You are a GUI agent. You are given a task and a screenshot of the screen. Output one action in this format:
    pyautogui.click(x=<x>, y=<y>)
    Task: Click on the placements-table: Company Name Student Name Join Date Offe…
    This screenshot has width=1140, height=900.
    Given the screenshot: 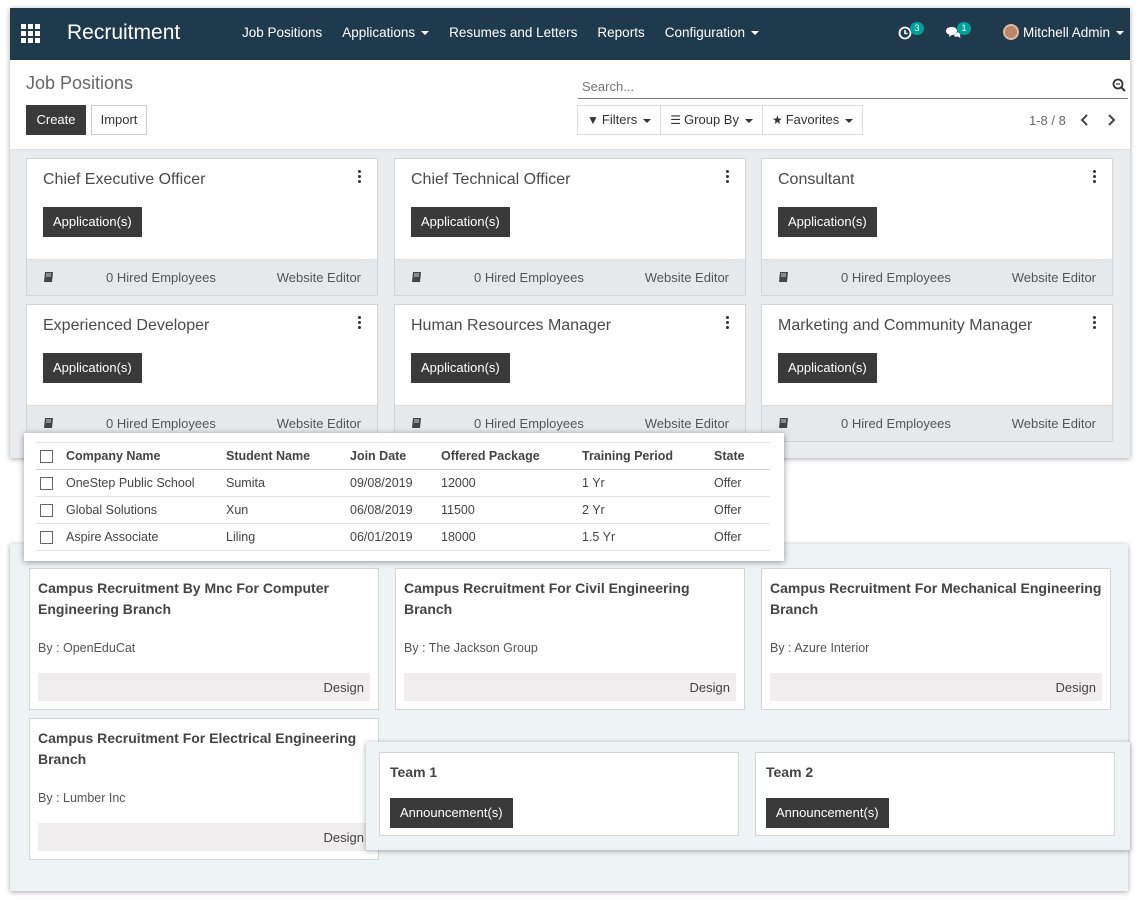 What is the action you would take?
    pyautogui.click(x=403, y=496)
    